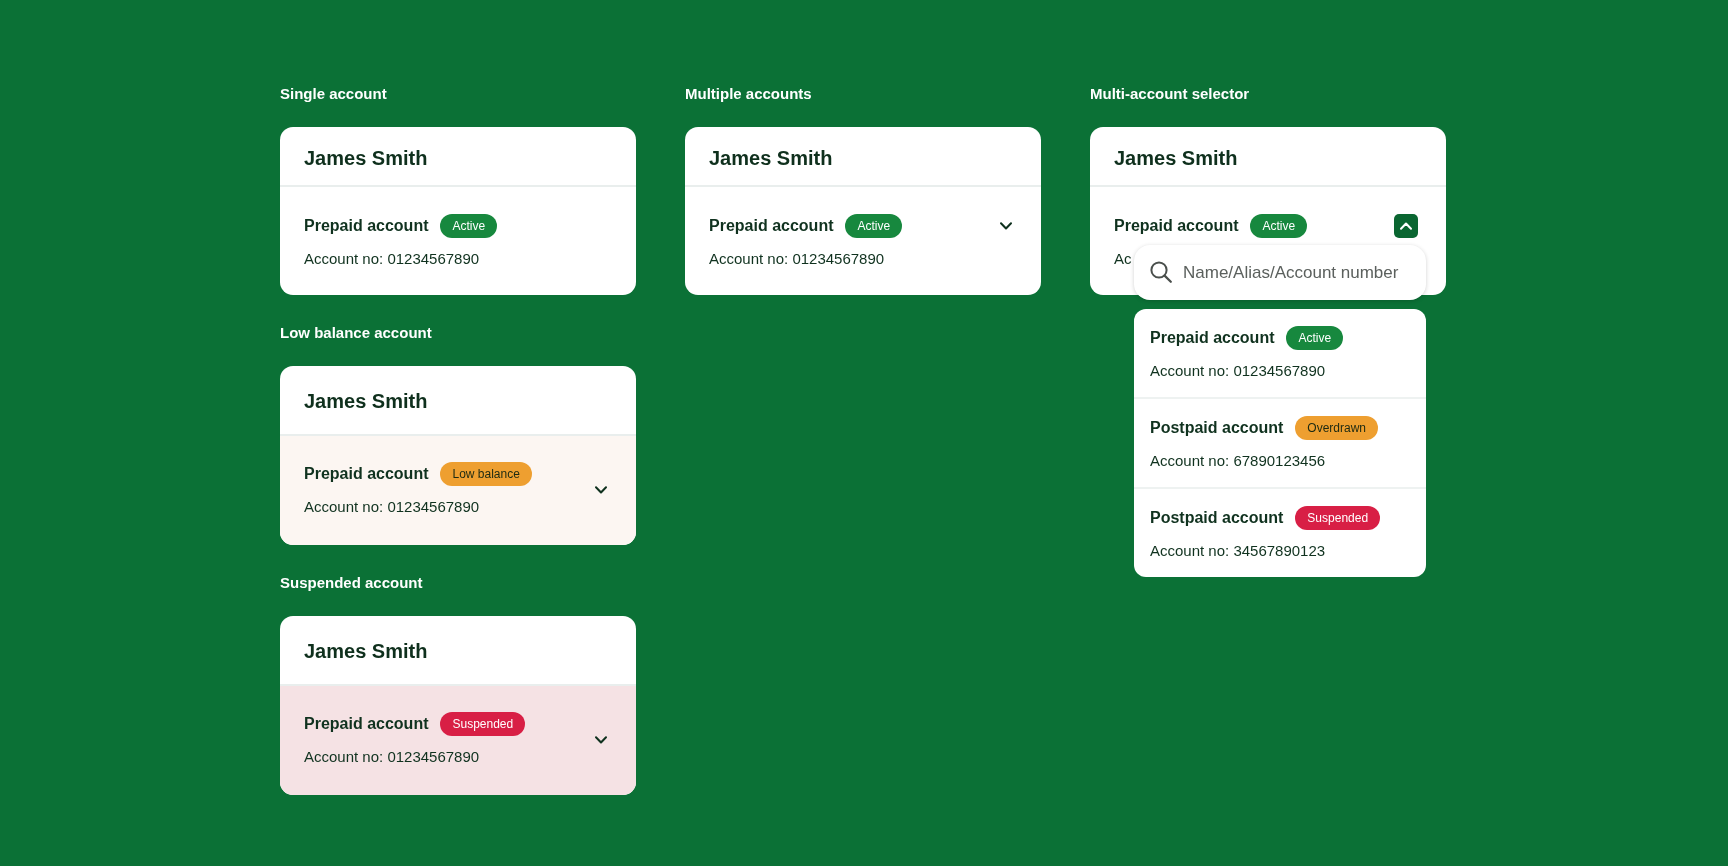 The image size is (1728, 866). I want to click on collapse-button, so click(1406, 226).